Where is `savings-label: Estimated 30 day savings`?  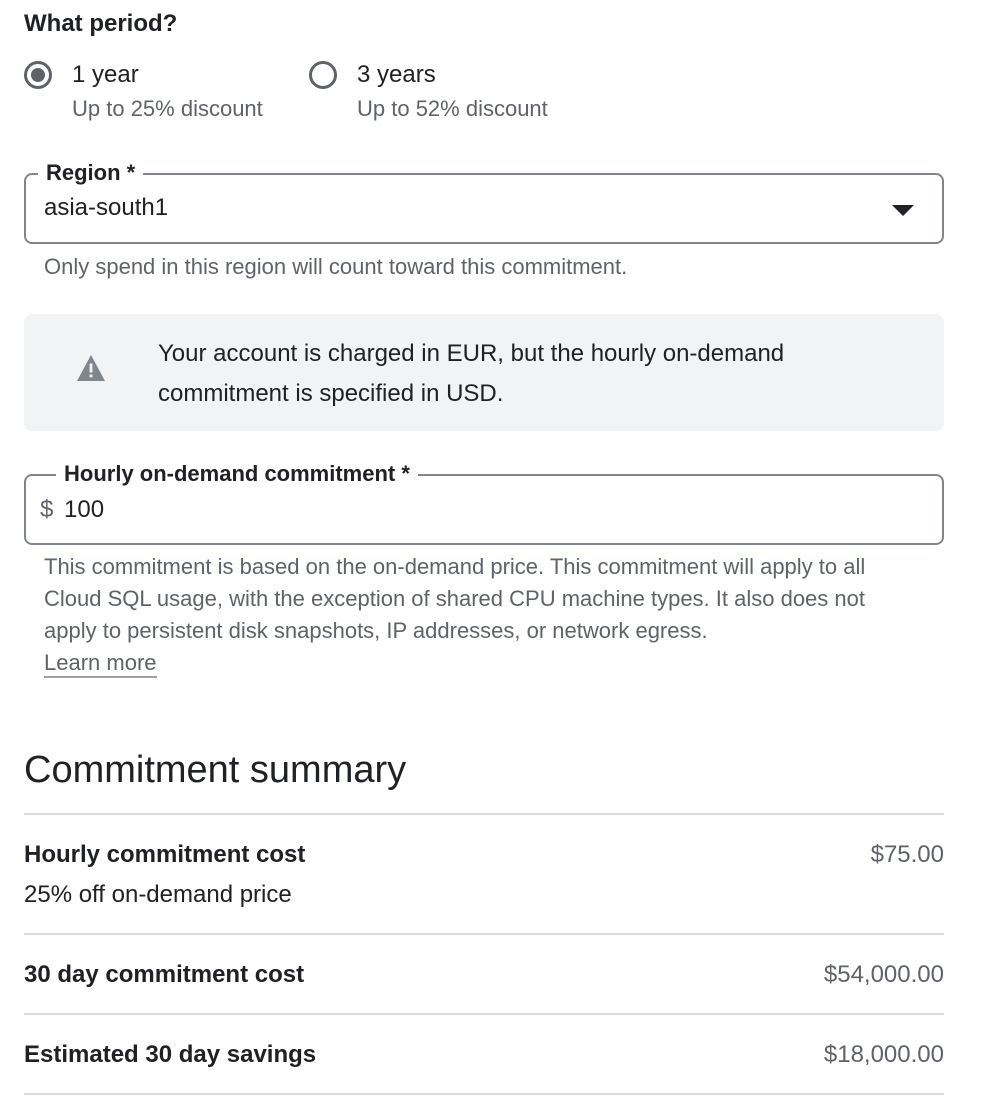
savings-label: Estimated 30 day savings is located at coordinates (170, 1054).